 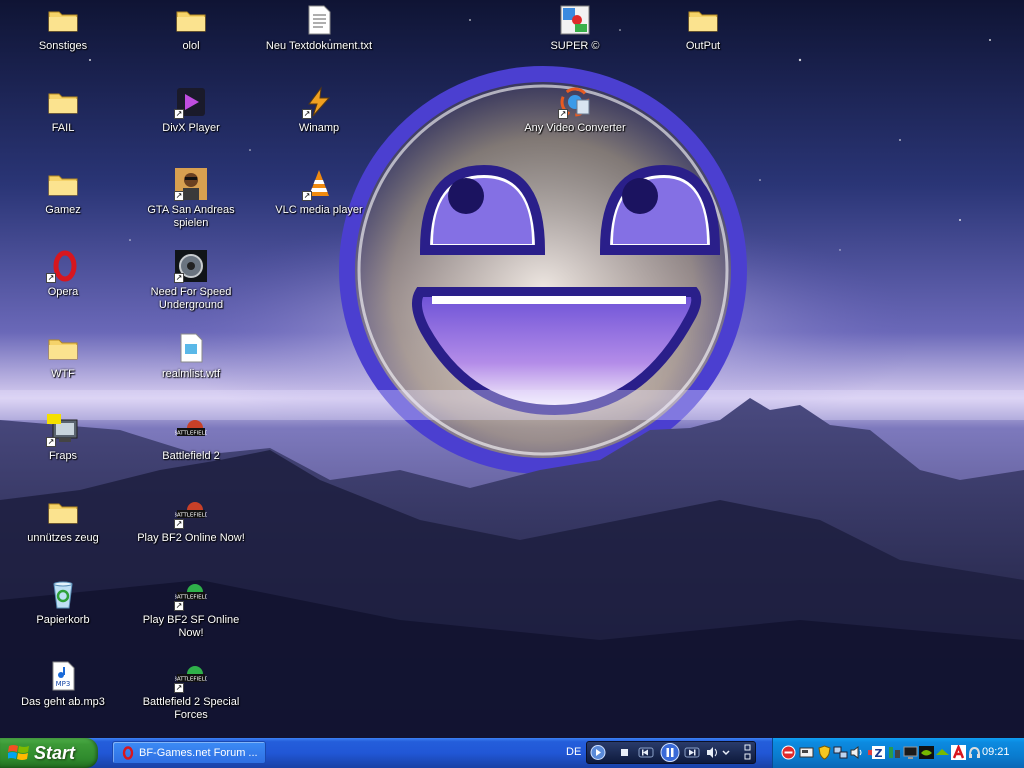 What do you see at coordinates (910, 752) in the screenshot?
I see `monitor-tray-icon` at bounding box center [910, 752].